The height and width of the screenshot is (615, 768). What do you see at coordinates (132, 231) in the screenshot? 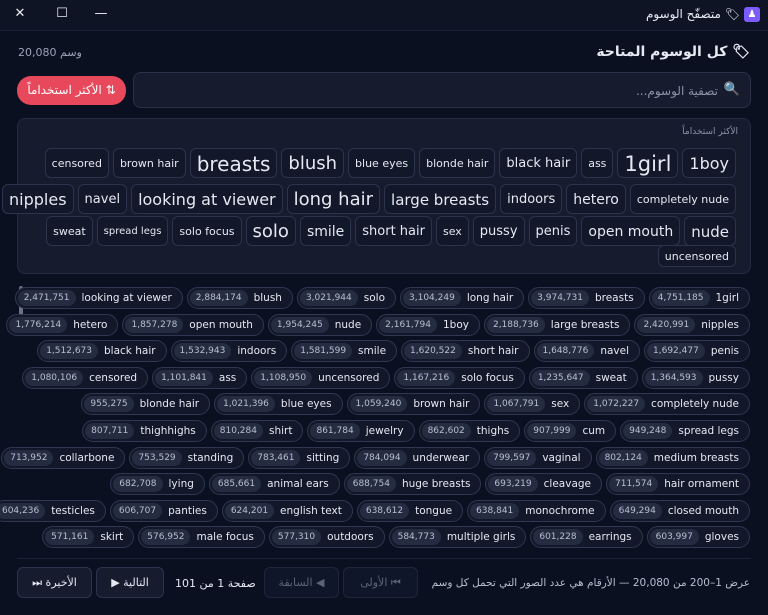
I see `tag-cloud-item: spread legs` at bounding box center [132, 231].